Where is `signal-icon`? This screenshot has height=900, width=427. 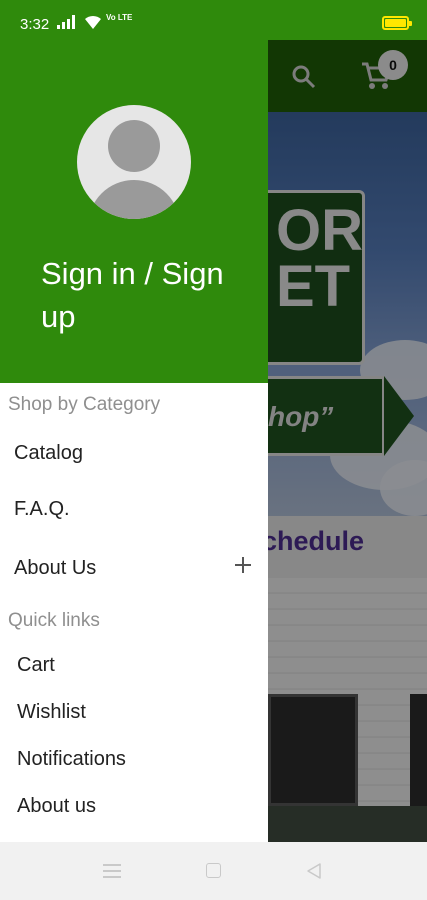
signal-icon is located at coordinates (68, 24).